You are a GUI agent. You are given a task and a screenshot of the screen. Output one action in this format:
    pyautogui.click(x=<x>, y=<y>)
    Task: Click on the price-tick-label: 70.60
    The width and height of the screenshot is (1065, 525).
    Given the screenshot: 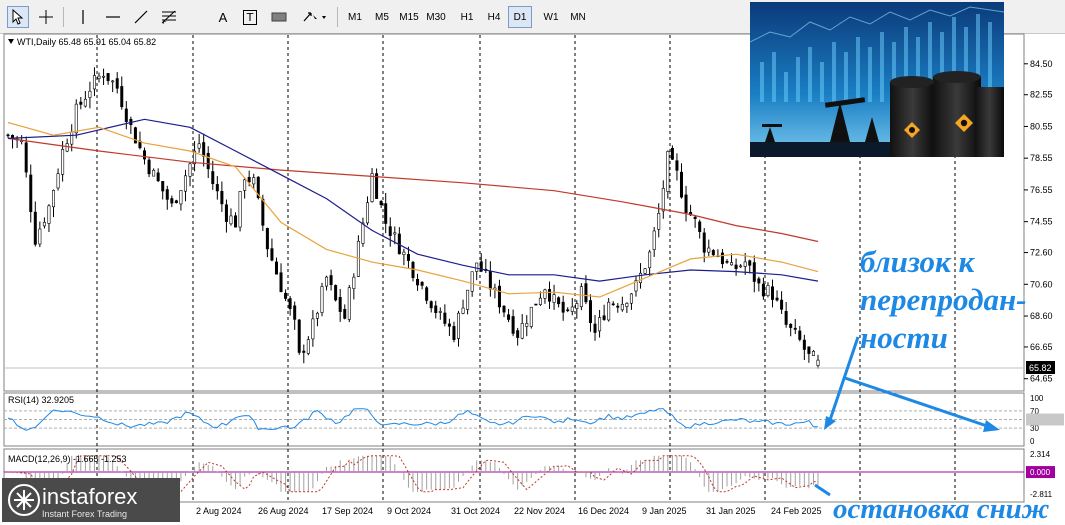 What is the action you would take?
    pyautogui.click(x=1041, y=284)
    